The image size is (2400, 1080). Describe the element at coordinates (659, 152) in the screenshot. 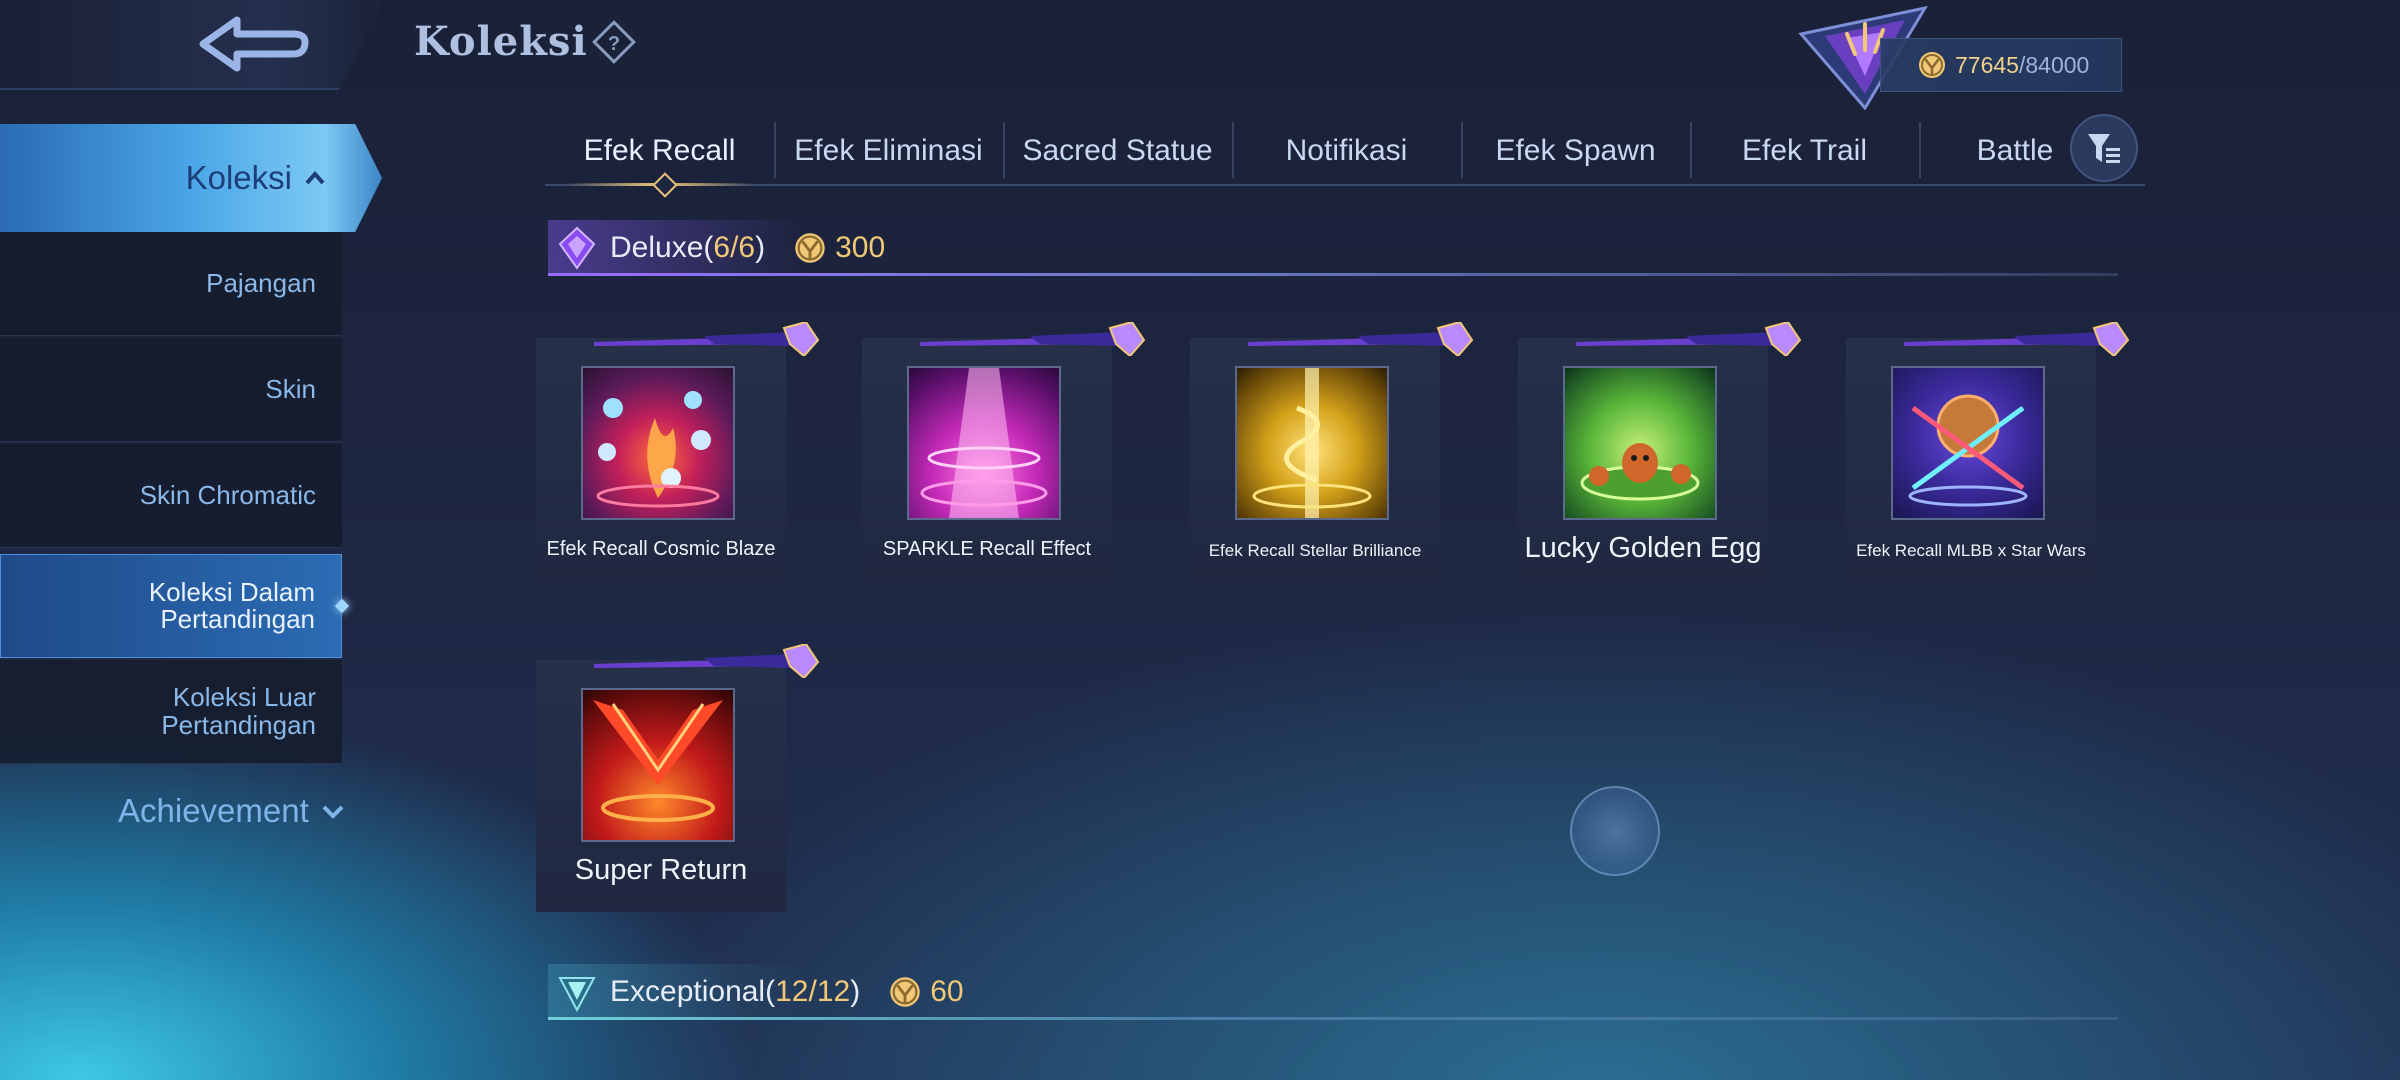

I see `tab-efek-recall: Efek Recall` at that location.